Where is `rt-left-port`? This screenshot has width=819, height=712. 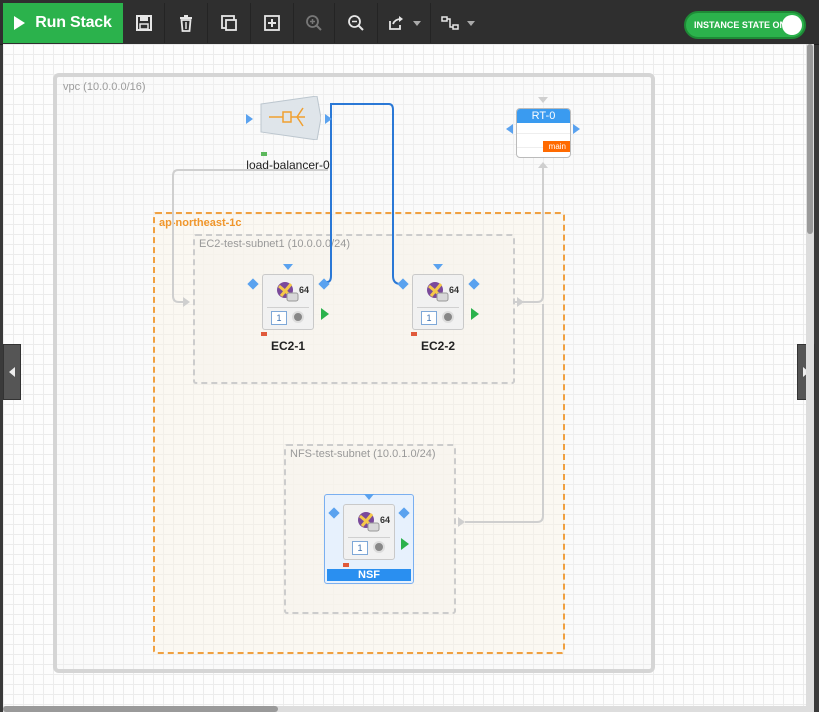
rt-left-port is located at coordinates (509, 129).